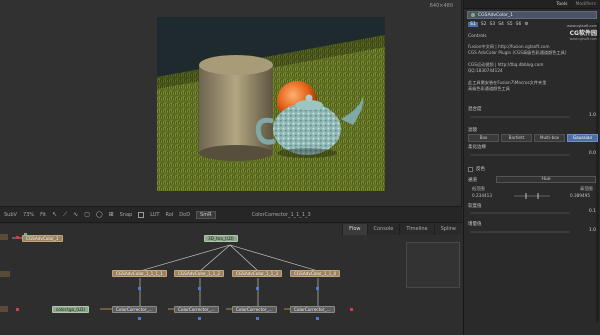 The image size is (600, 335). Describe the element at coordinates (532, 15) in the screenshot. I see `tool-header: CGSAdvColor_1` at that location.